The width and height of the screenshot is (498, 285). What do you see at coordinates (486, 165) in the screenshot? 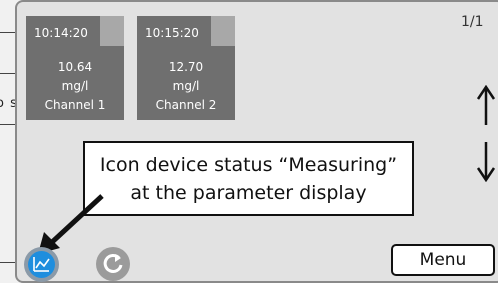
I see `arrow-down-icon` at bounding box center [486, 165].